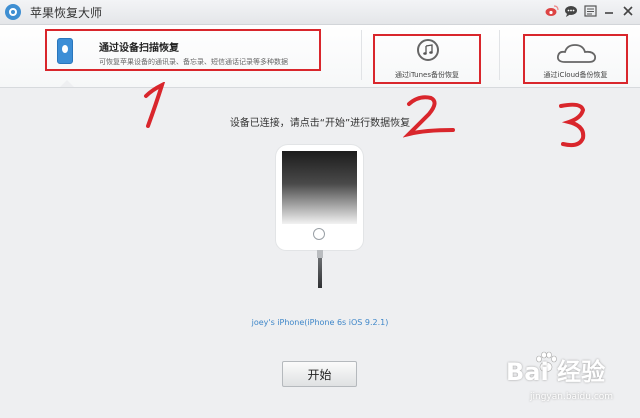 This screenshot has width=640, height=418. What do you see at coordinates (572, 397) in the screenshot?
I see `watermark-url: jingyan.baidu.com` at bounding box center [572, 397].